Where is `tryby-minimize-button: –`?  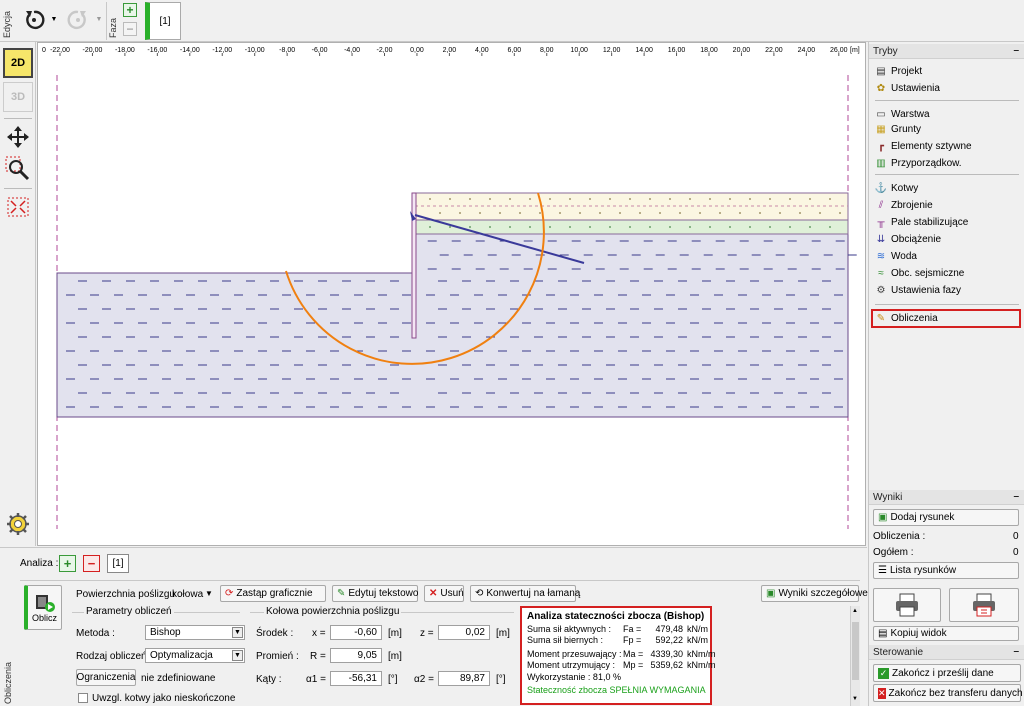 tryby-minimize-button: – is located at coordinates (1016, 50).